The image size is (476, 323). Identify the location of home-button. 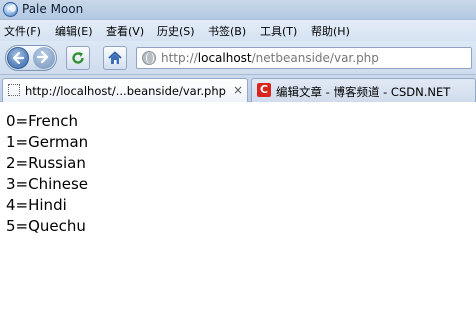
(115, 58).